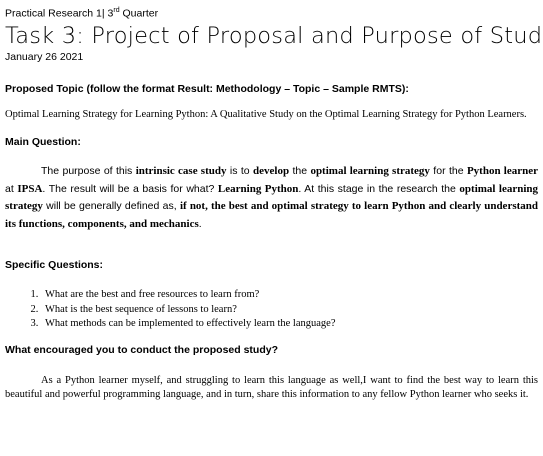 The width and height of the screenshot is (543, 456). I want to click on course-prefix: Practical Research 1| 3, so click(59, 13).